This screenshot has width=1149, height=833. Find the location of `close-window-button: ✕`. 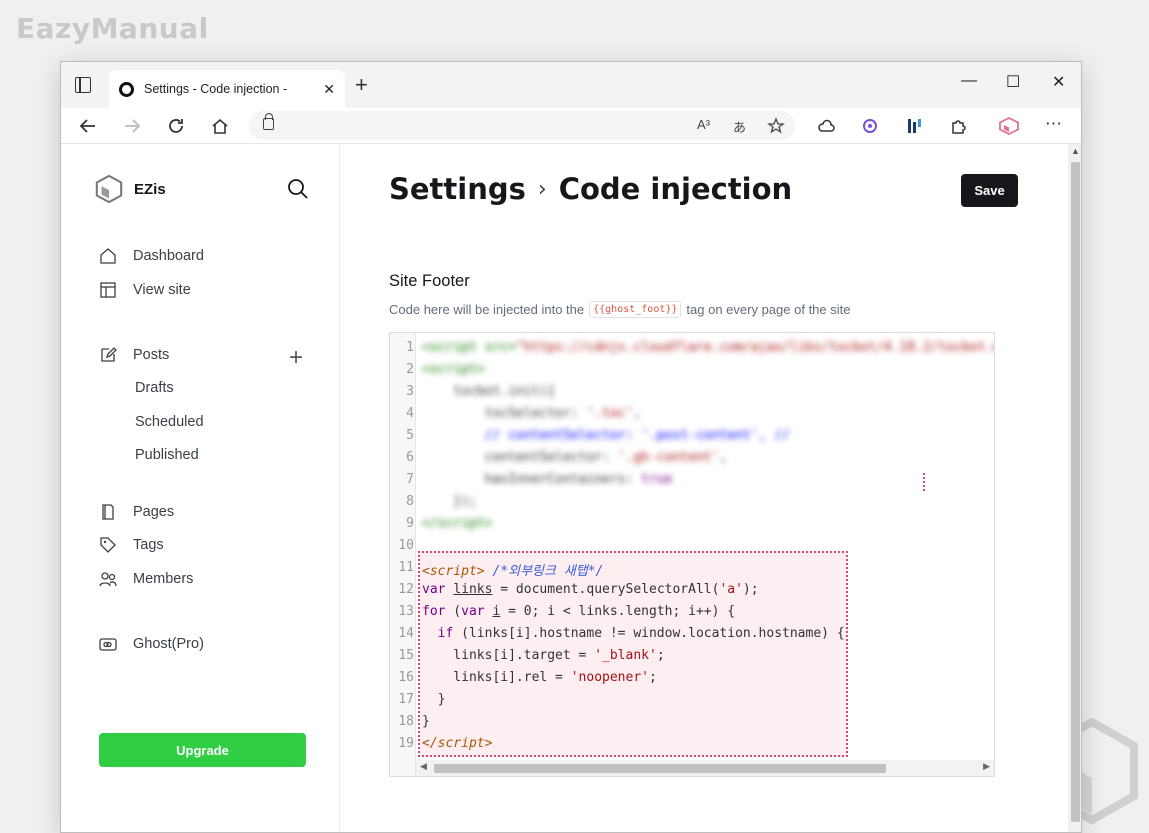

close-window-button: ✕ is located at coordinates (1058, 82).